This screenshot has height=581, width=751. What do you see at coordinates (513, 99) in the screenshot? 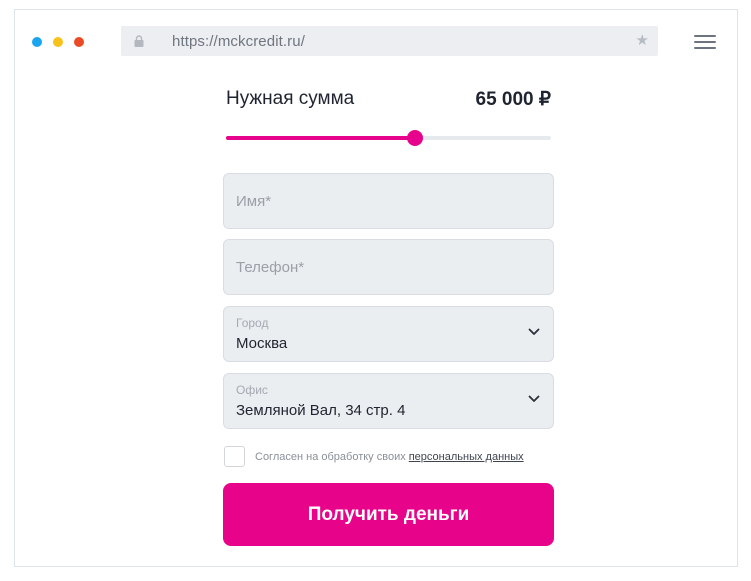
I see `amount-value: 65 000 ₽` at bounding box center [513, 99].